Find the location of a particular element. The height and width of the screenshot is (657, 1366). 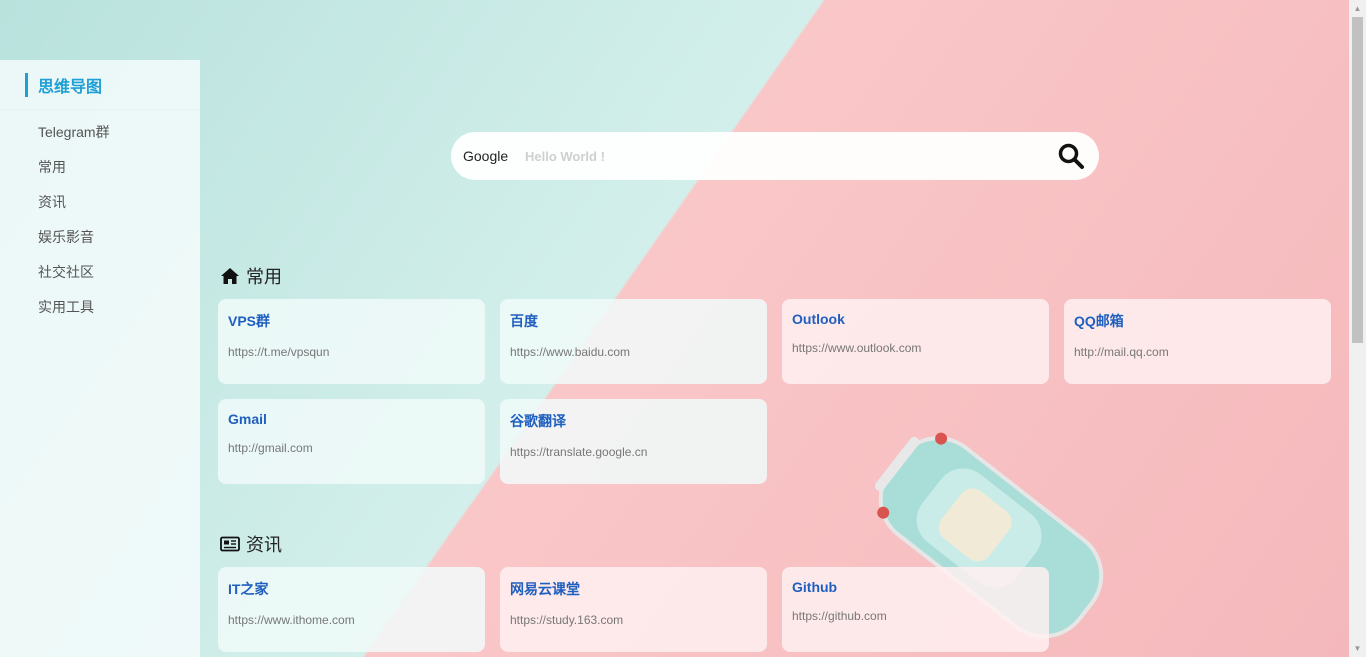

card-name: IT之家 is located at coordinates (248, 589).